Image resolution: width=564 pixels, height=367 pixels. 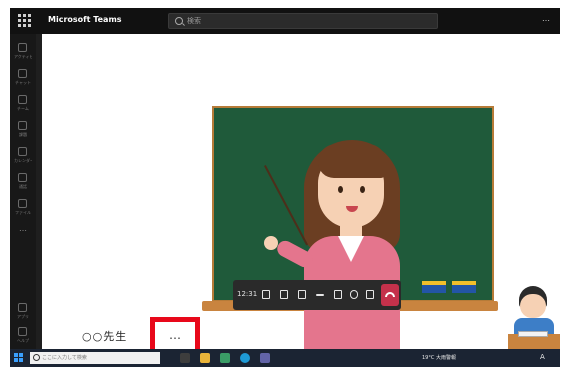 What do you see at coordinates (85, 19) in the screenshot?
I see `app-title: Microsoft Teams` at bounding box center [85, 19].